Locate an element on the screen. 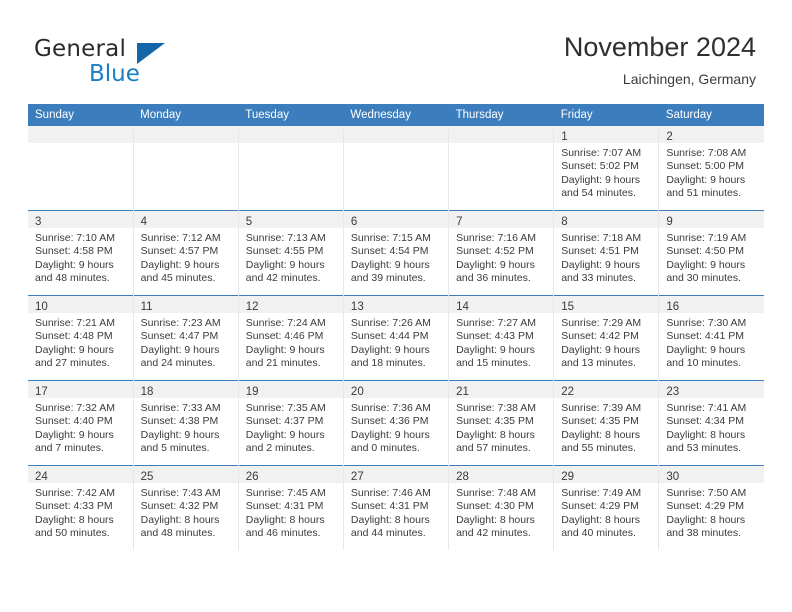 The height and width of the screenshot is (612, 792). day-number: 10 is located at coordinates (41, 307).